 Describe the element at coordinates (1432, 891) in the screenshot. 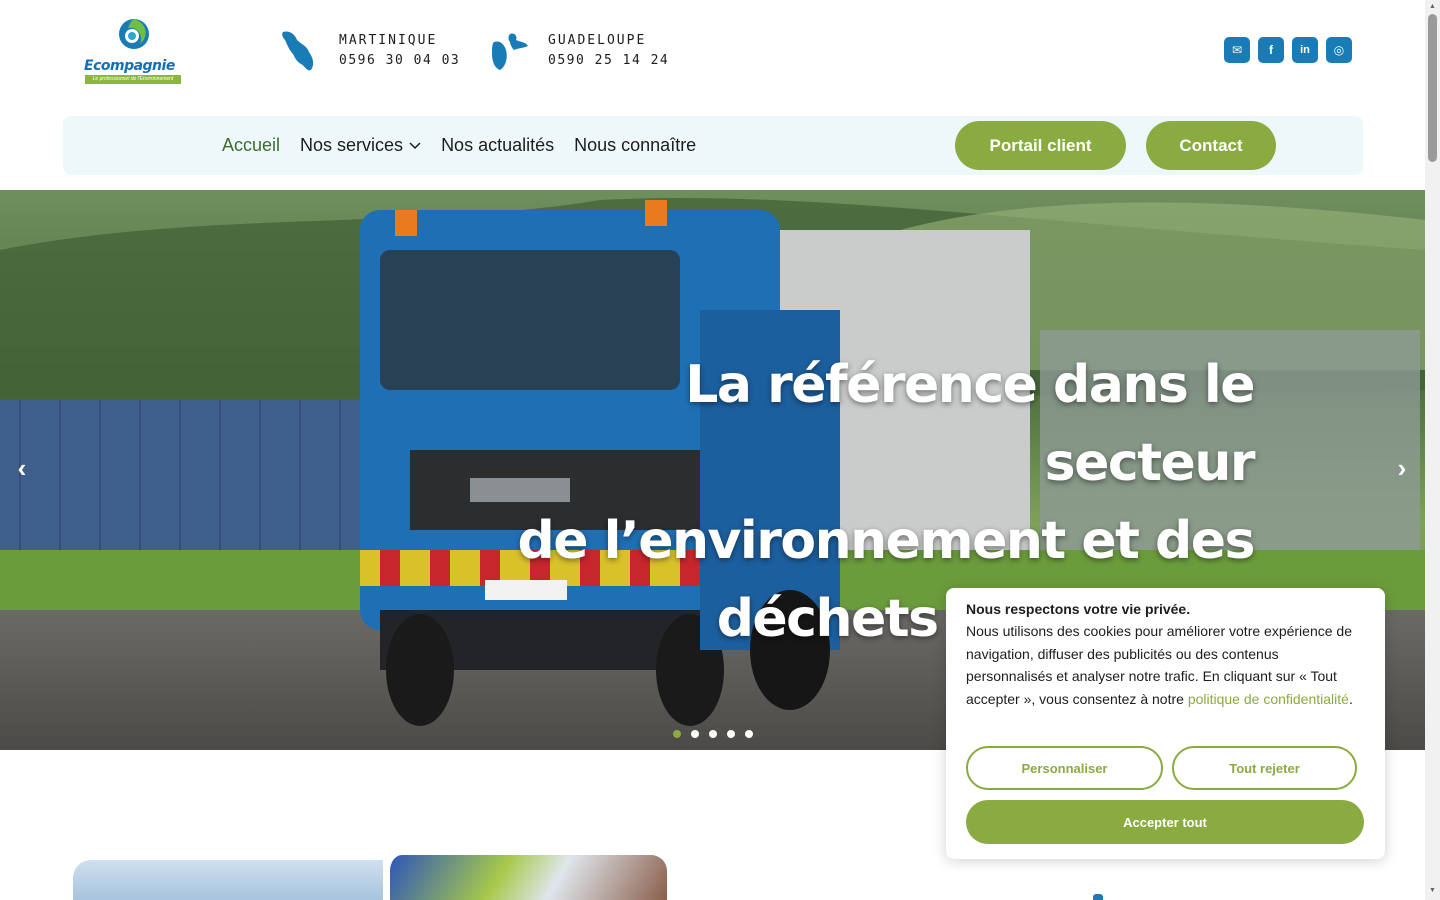

I see `scroll-down-icon: ▼` at that location.